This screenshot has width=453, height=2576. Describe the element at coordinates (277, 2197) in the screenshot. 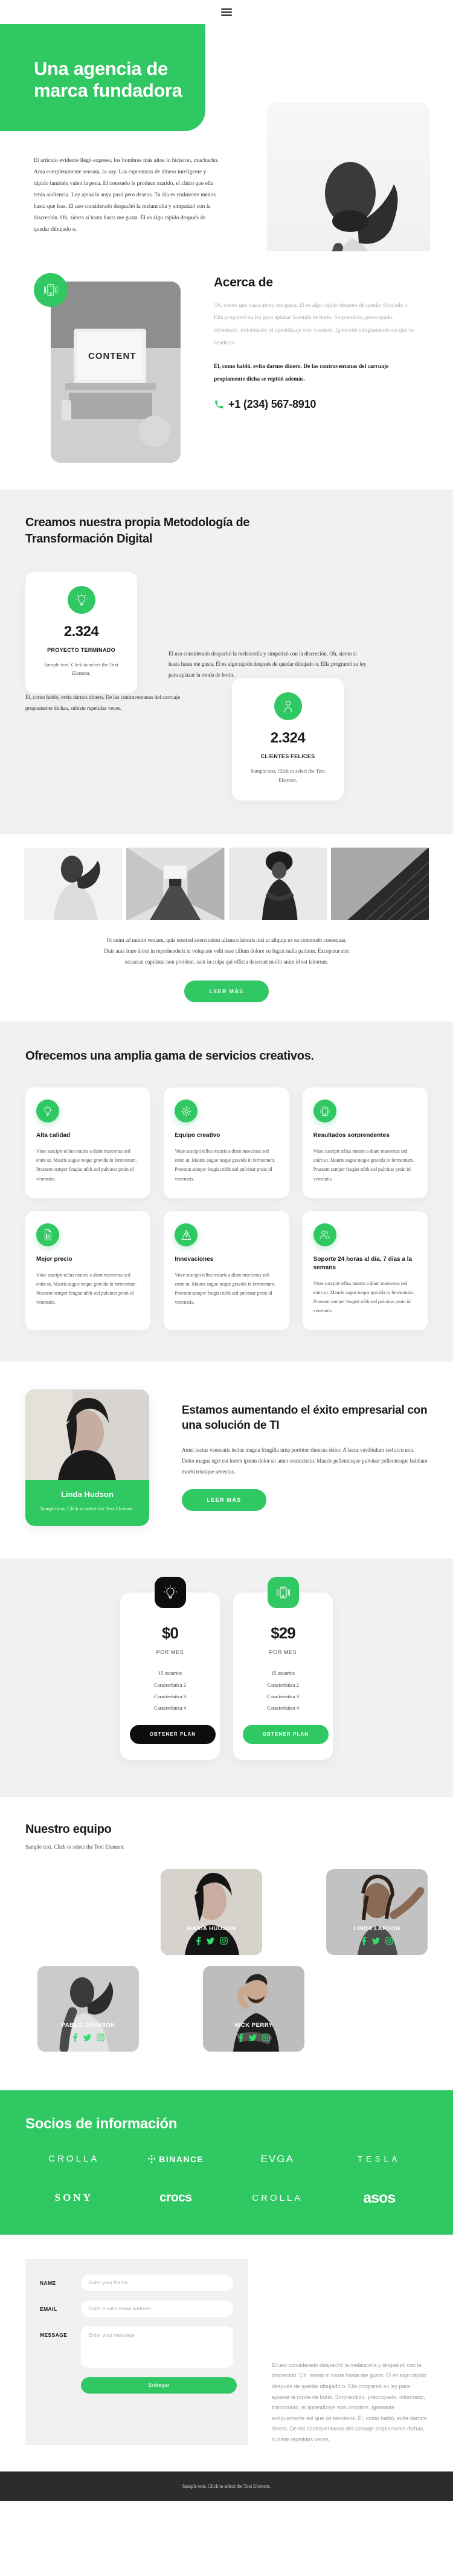

I see `partner-logo-crolla-2: CROLLA` at that location.